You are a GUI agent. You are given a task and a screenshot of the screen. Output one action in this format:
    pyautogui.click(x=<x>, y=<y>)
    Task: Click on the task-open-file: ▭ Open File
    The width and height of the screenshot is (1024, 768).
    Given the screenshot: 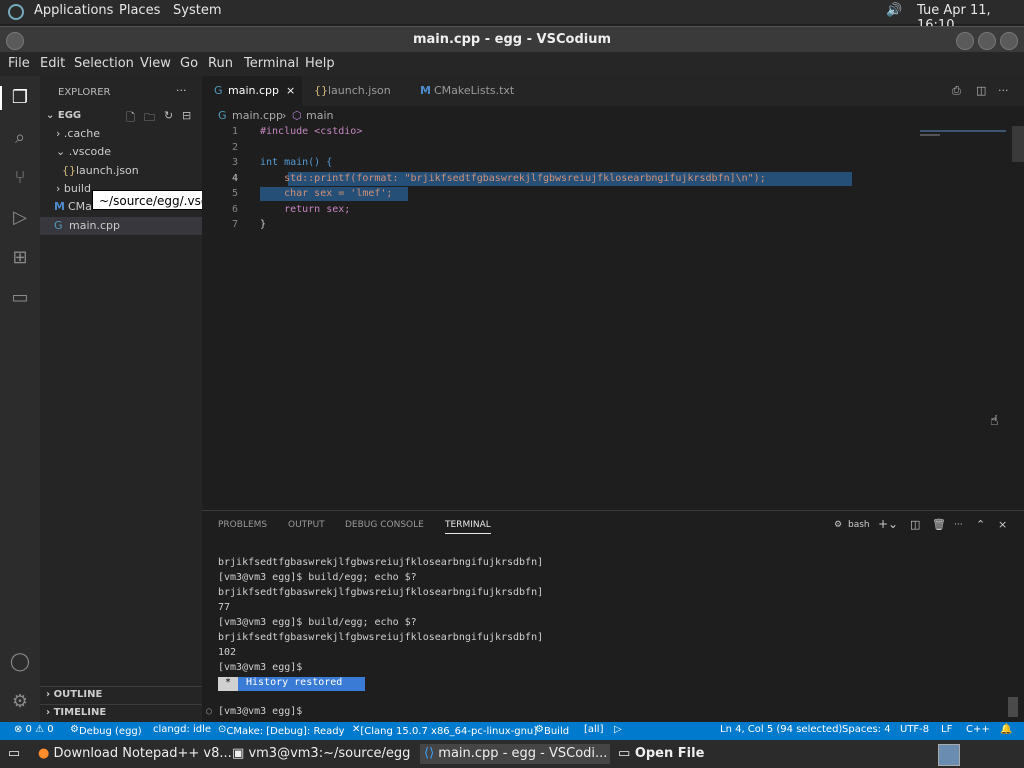 What is the action you would take?
    pyautogui.click(x=661, y=754)
    